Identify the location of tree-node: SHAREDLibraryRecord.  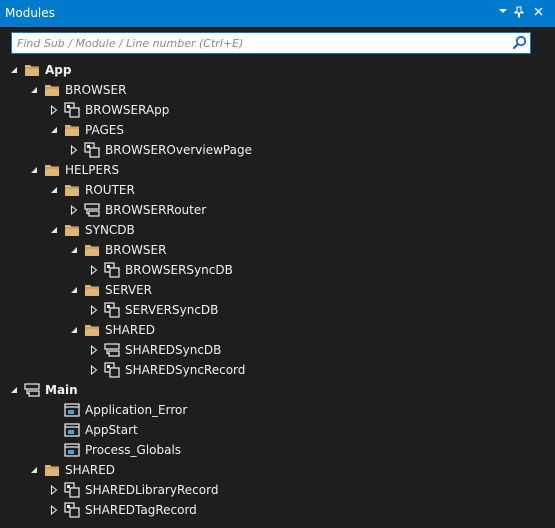
(133, 490).